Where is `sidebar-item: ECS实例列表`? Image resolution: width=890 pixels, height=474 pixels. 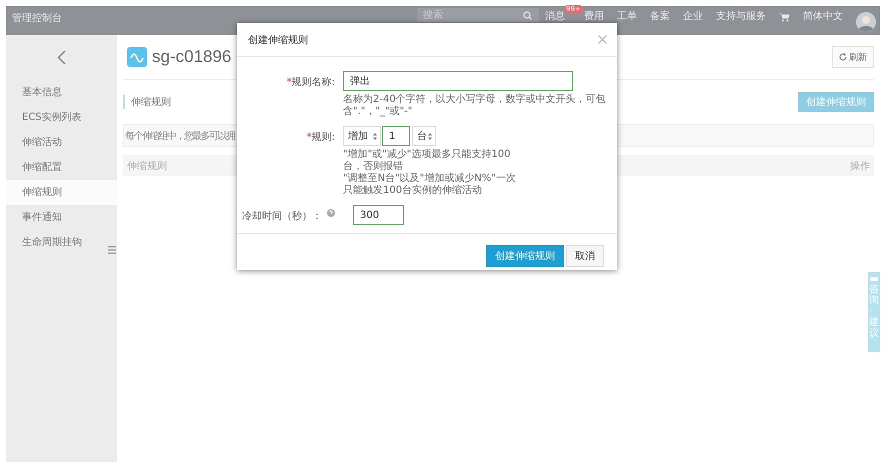
sidebar-item: ECS实例列表 is located at coordinates (61, 117).